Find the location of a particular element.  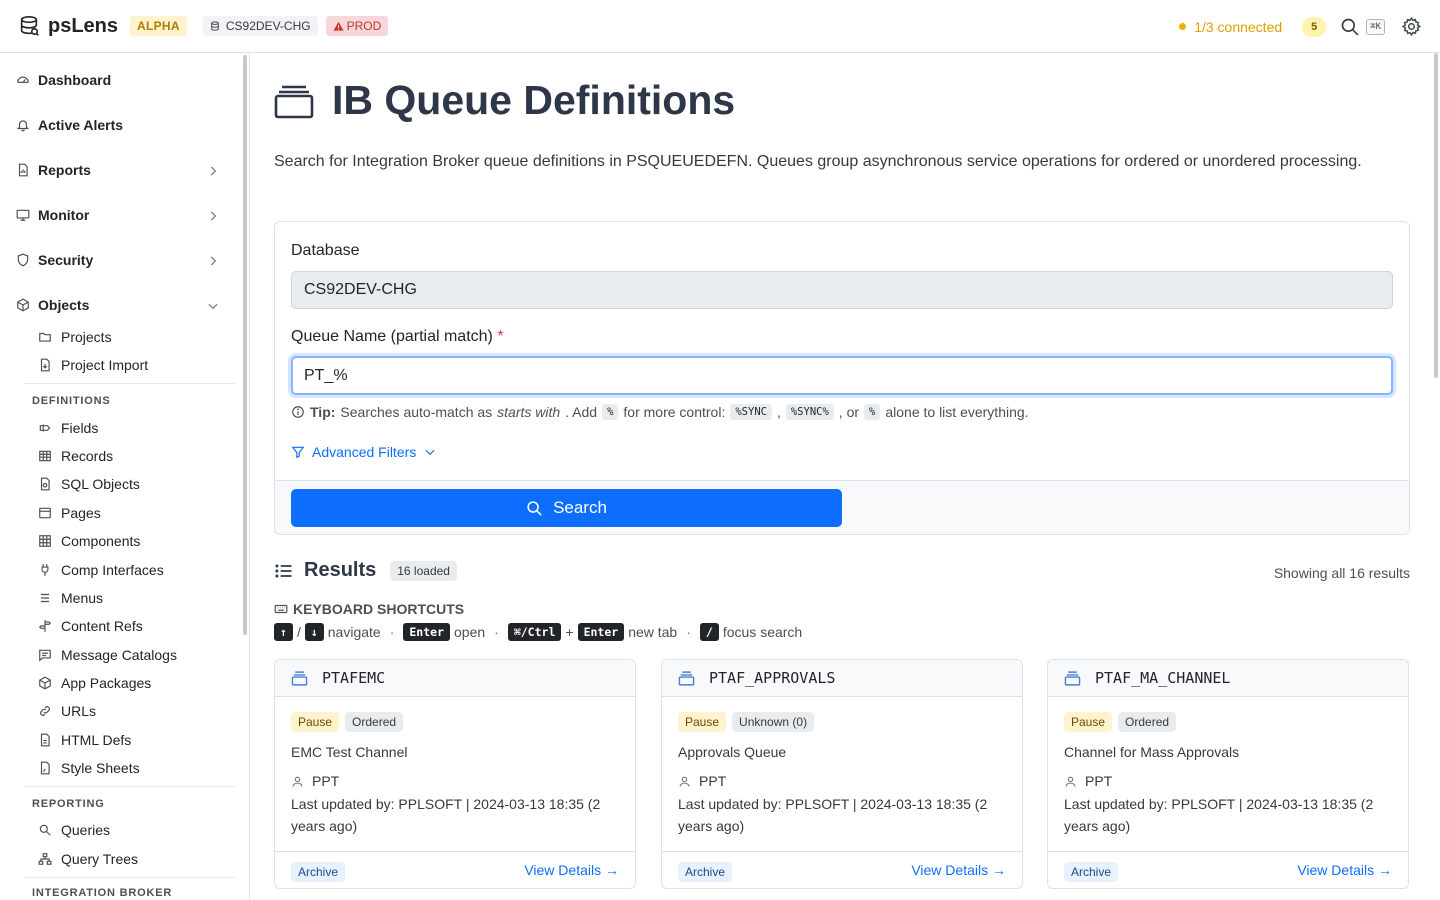

sidebar-item-html-defs: HTML Defs is located at coordinates (84, 740).